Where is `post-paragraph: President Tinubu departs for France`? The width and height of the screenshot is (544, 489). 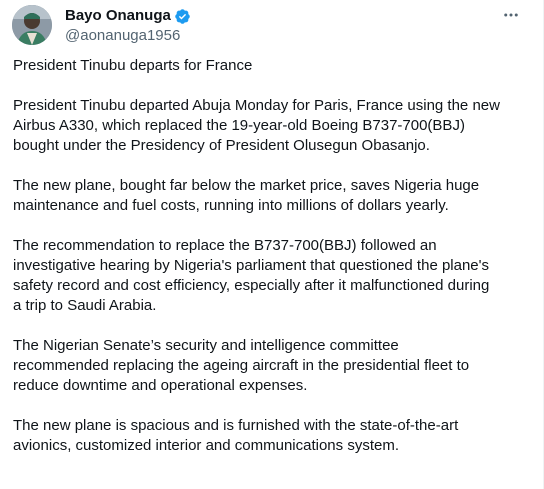 post-paragraph: President Tinubu departs for France is located at coordinates (133, 65).